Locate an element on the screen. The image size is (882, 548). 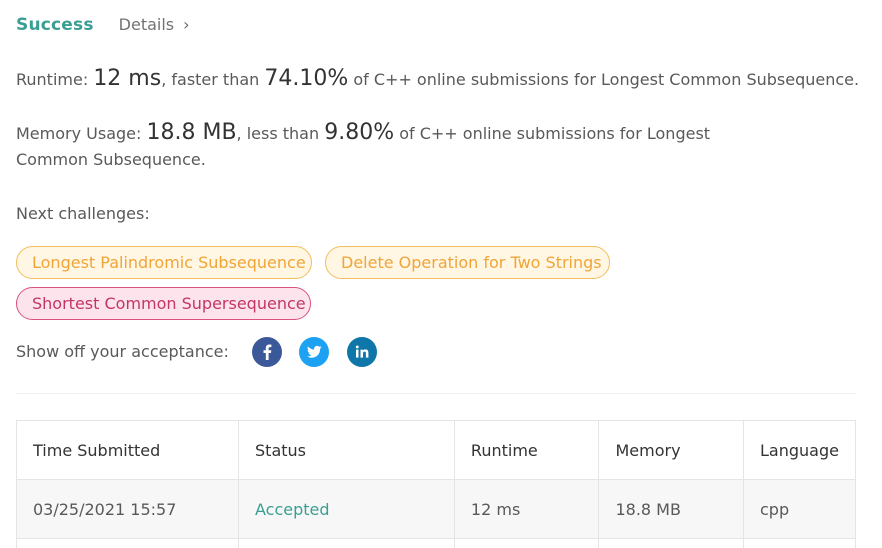
linkedin-glyph is located at coordinates (362, 351).